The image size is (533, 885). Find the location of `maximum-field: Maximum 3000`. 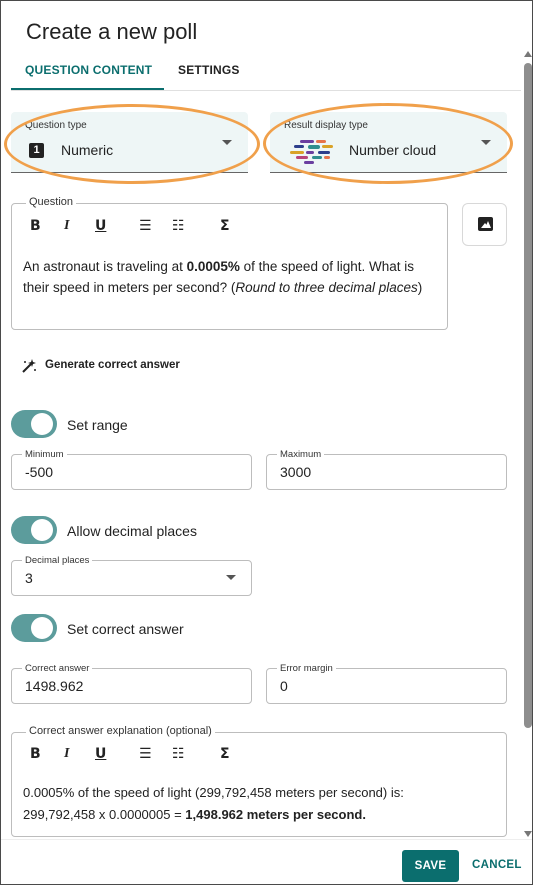

maximum-field: Maximum 3000 is located at coordinates (386, 469).